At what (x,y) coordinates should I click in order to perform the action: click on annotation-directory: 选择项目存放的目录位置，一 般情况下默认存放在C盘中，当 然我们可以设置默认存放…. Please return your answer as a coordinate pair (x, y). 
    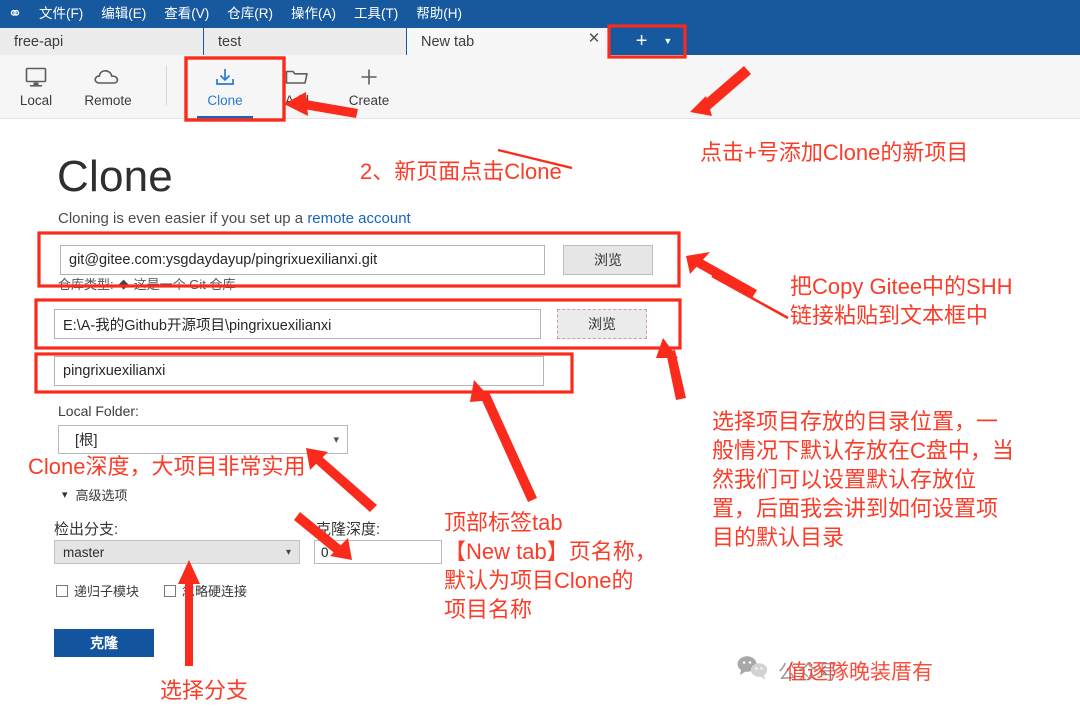
    Looking at the image, I should click on (863, 479).